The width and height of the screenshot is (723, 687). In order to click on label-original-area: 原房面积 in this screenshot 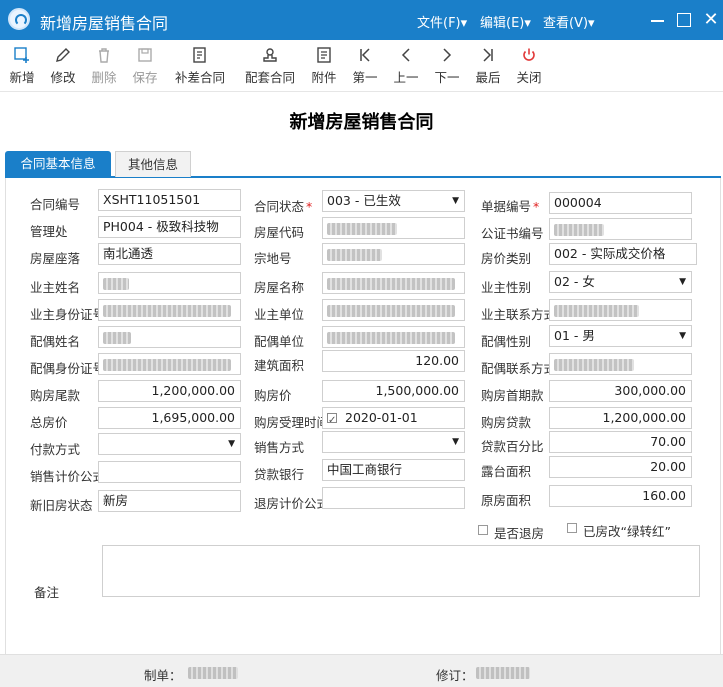, I will do `click(506, 500)`.